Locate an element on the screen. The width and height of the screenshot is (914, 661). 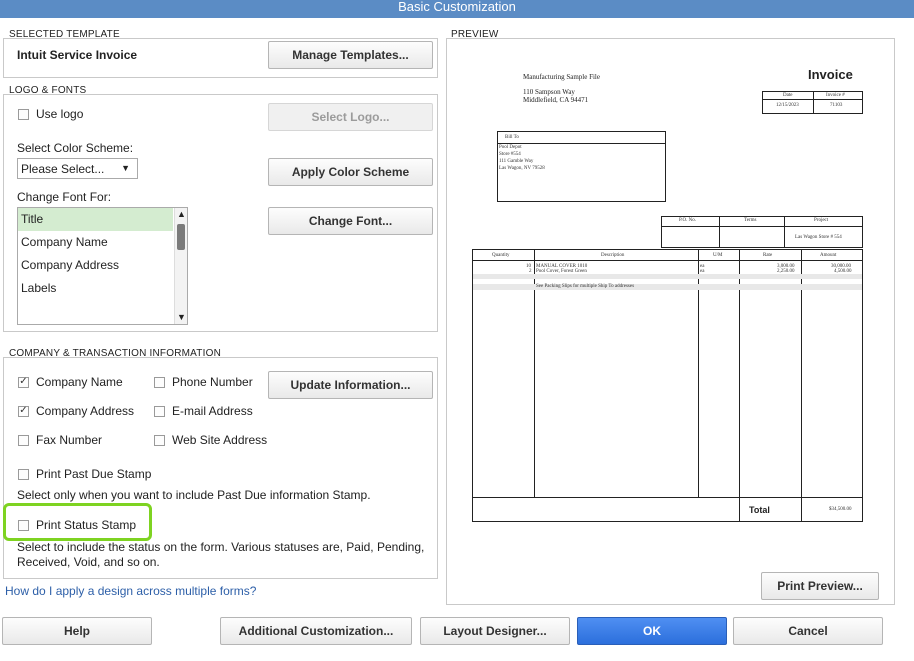
list-item-labels: Labels is located at coordinates (102, 288).